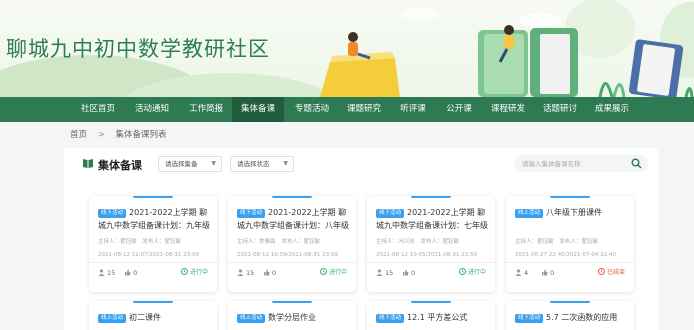 The width and height of the screenshot is (694, 330). What do you see at coordinates (154, 219) in the screenshot?
I see `card-title: 线下活动 2021-2022上学期 聊城九中数学组备课计划：九年级` at bounding box center [154, 219].